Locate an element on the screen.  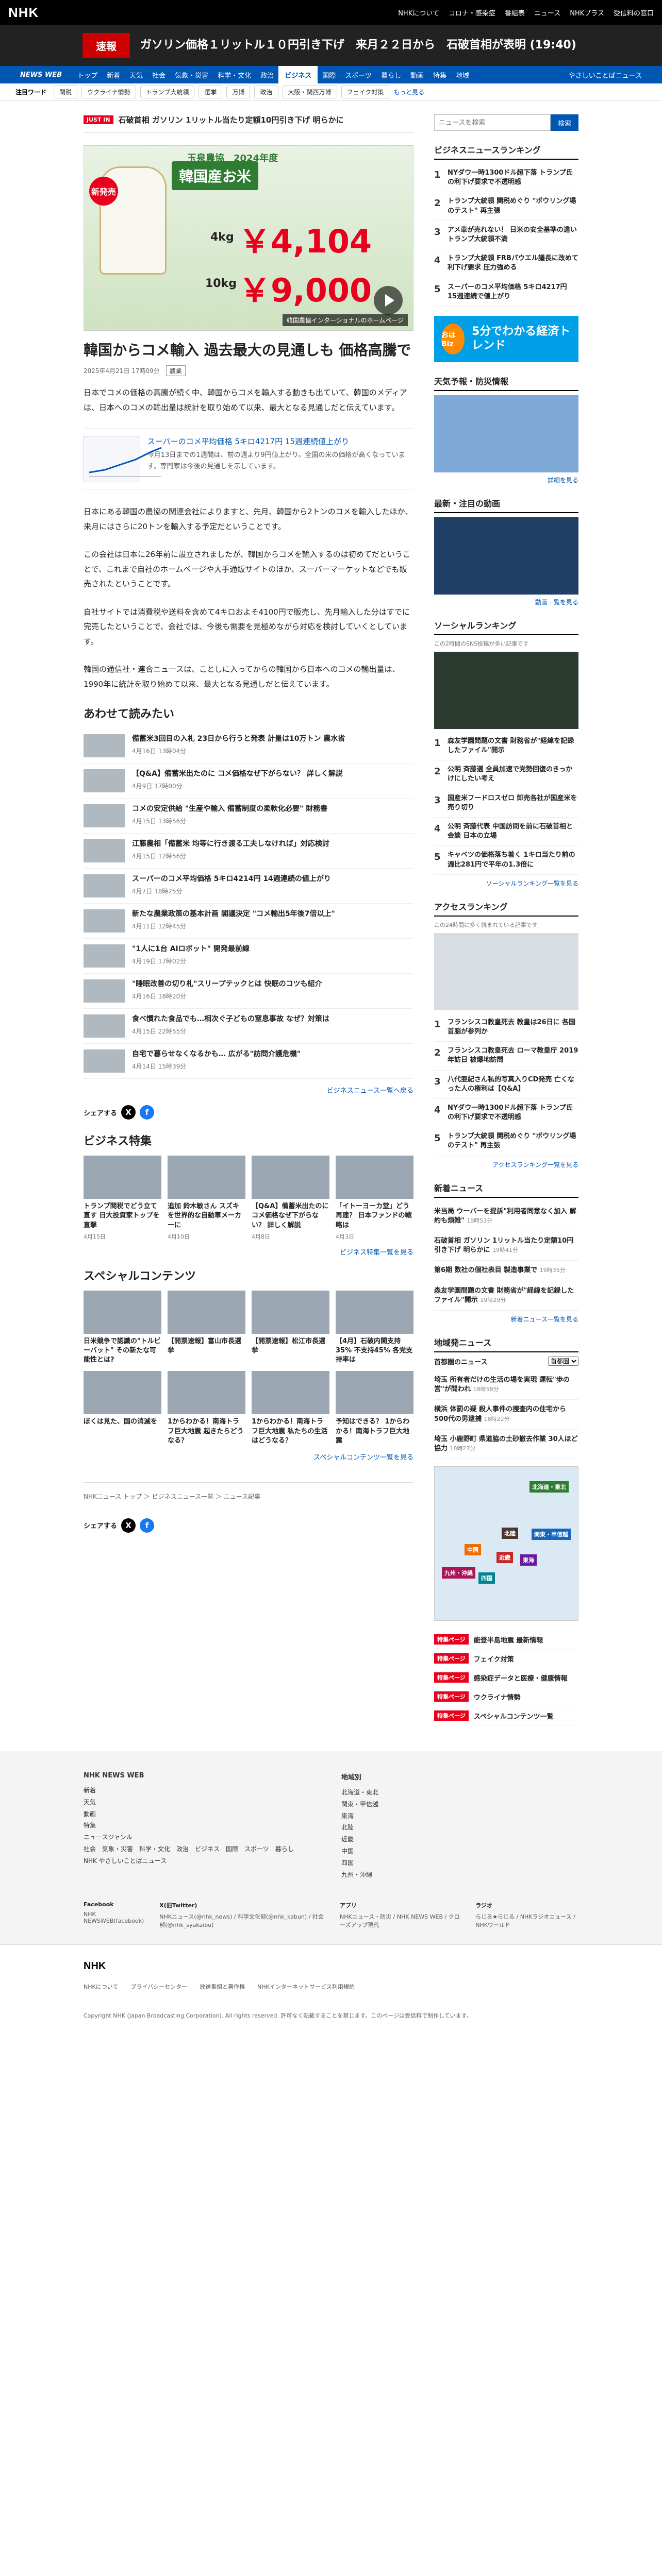
feature-card: 【Q&A】備蓄米出たのに コメ価格なぜ下がらない？ 詳しく解説 4月8日 is located at coordinates (290, 1198).